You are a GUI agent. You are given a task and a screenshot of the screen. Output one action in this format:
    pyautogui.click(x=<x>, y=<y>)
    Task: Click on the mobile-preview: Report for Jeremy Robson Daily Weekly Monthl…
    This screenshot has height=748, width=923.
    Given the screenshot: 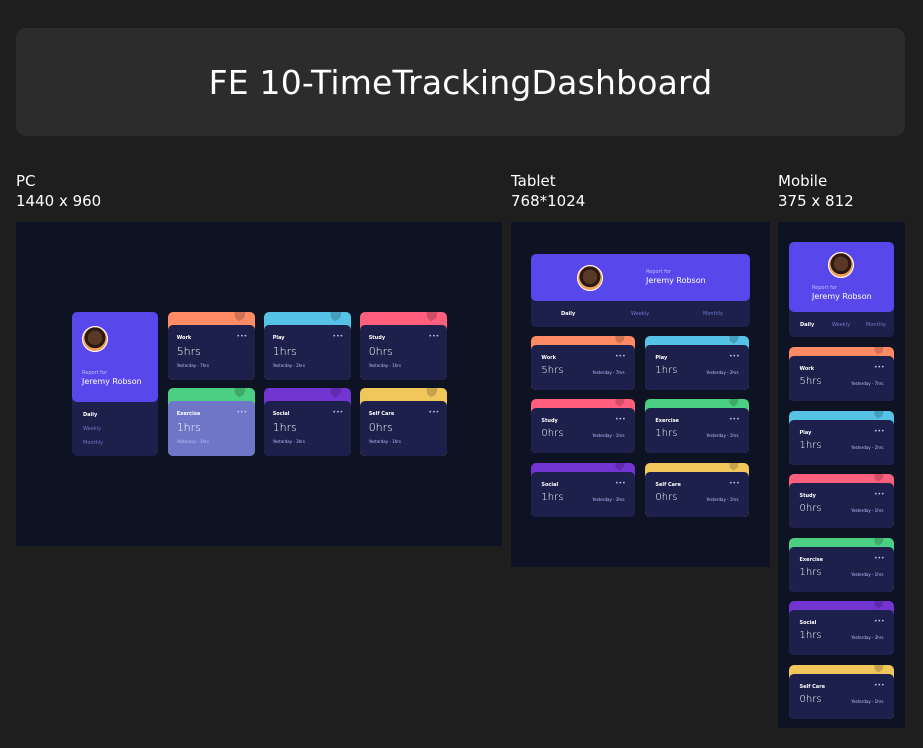 What is the action you would take?
    pyautogui.click(x=841, y=475)
    